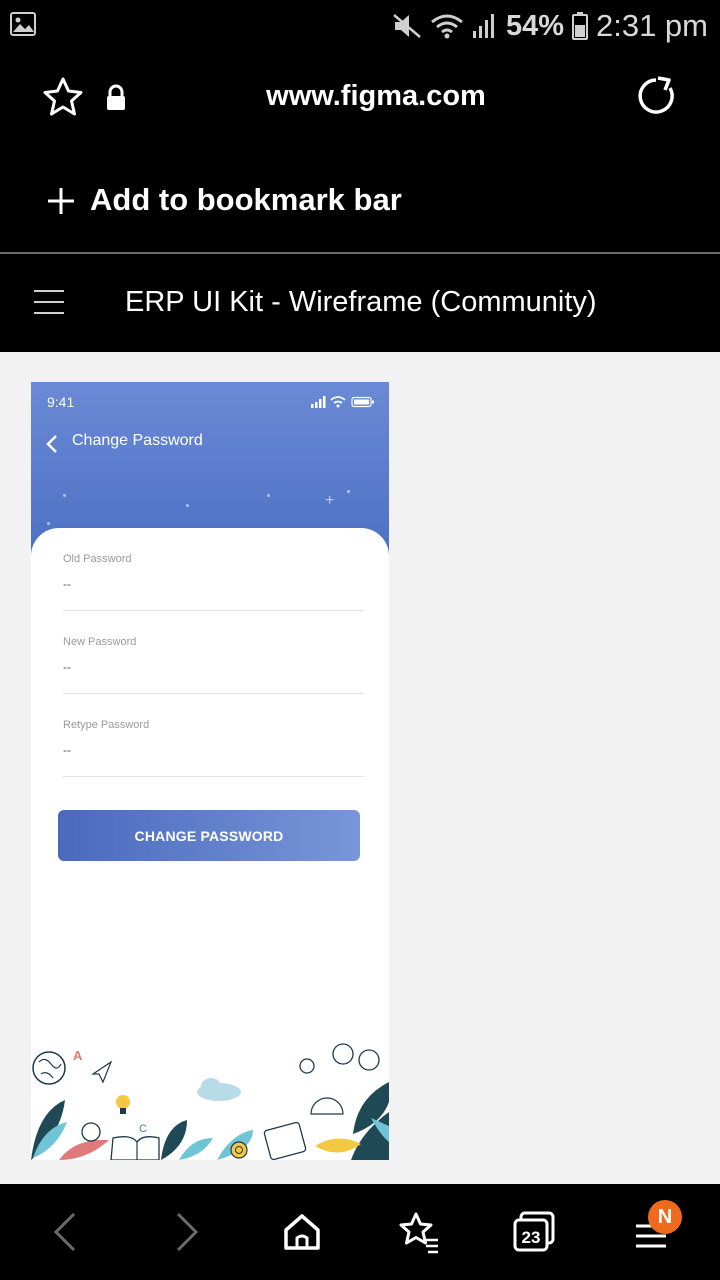 The height and width of the screenshot is (1280, 720). I want to click on tabs-button: 23, so click(534, 1232).